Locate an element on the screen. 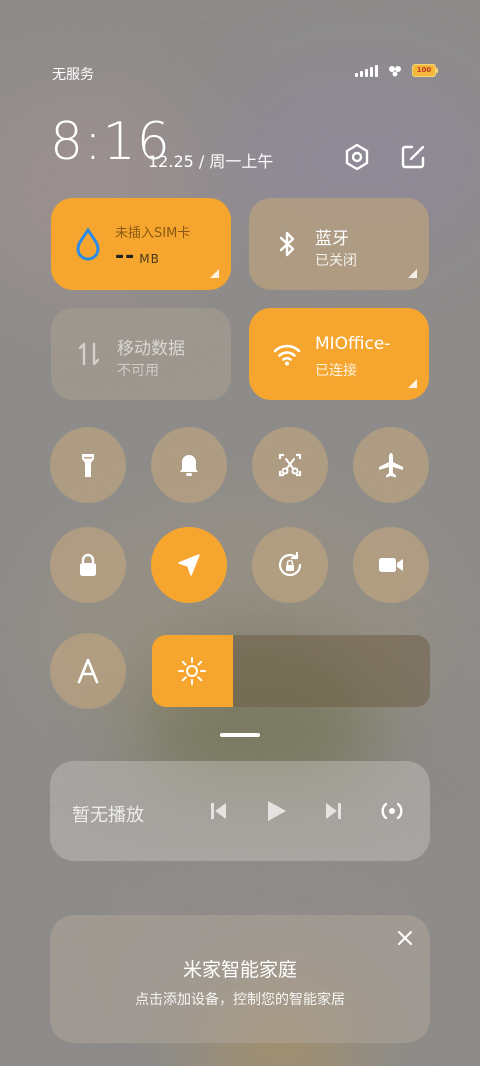 This screenshot has width=480, height=1066. close-icon is located at coordinates (405, 938).